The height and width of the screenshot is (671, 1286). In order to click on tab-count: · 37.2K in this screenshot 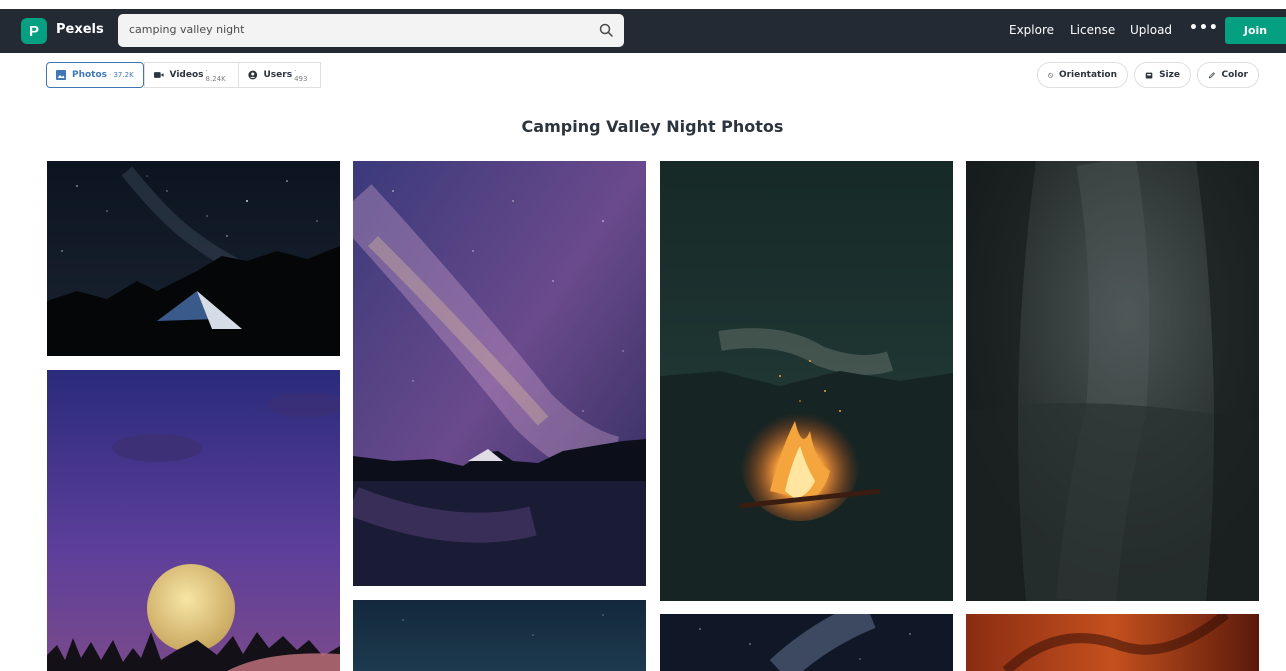, I will do `click(121, 75)`.